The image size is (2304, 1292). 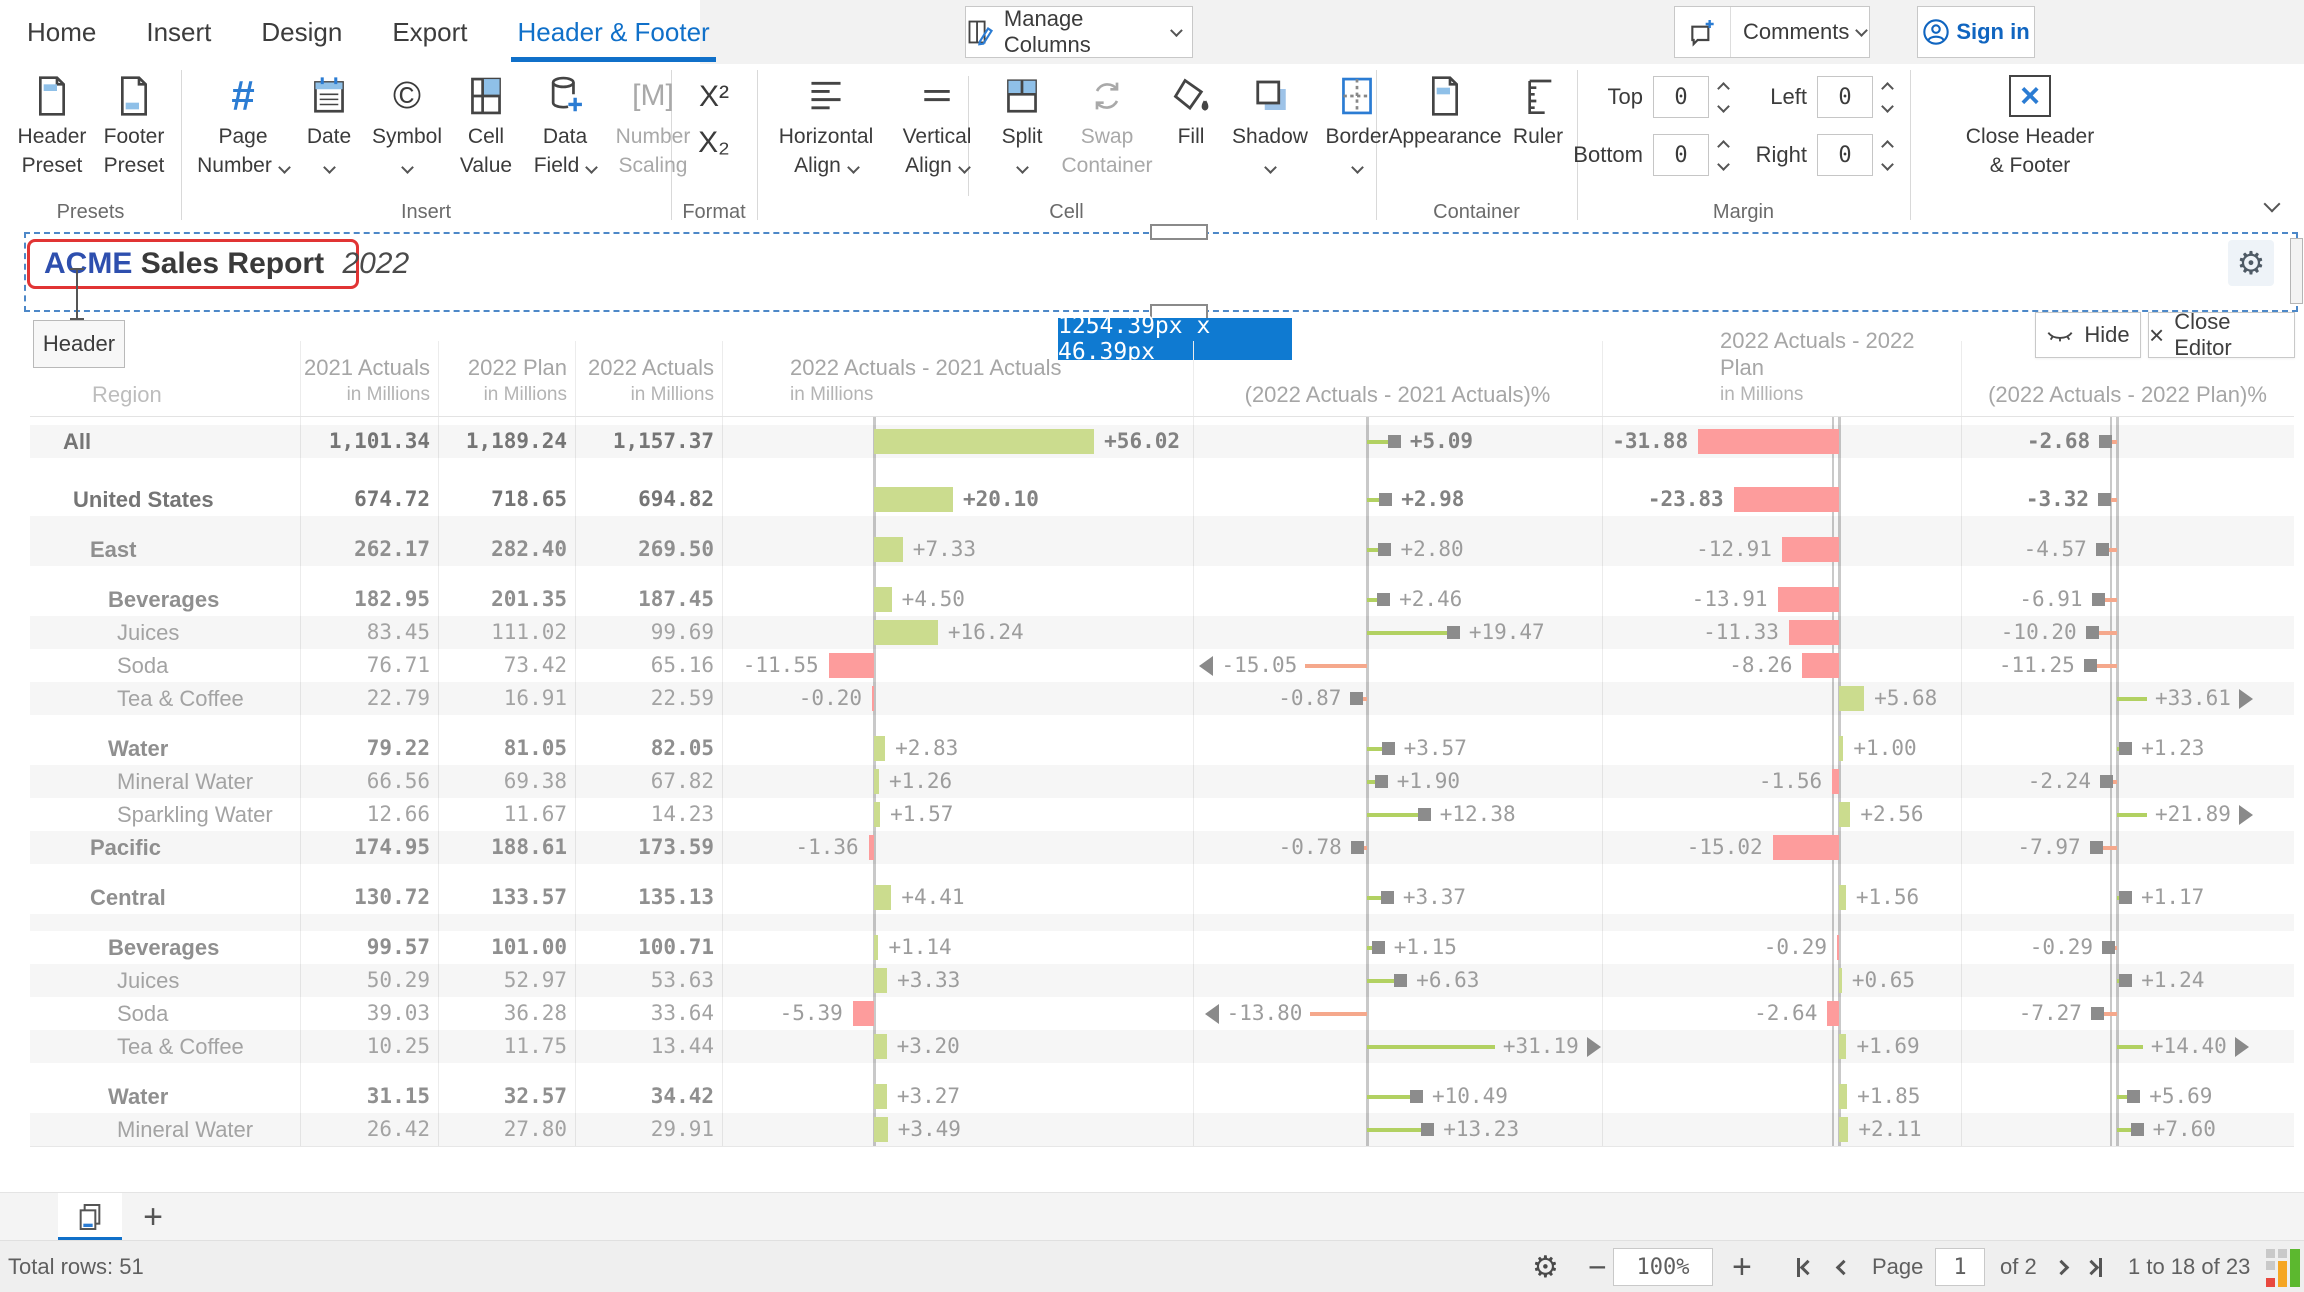 I want to click on cell-ac: 33.64, so click(x=682, y=1013).